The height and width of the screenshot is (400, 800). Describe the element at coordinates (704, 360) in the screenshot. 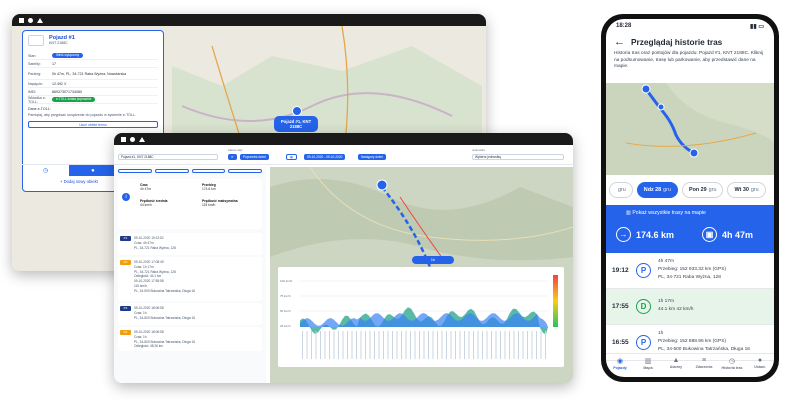

I see `list-icon: ≡` at that location.